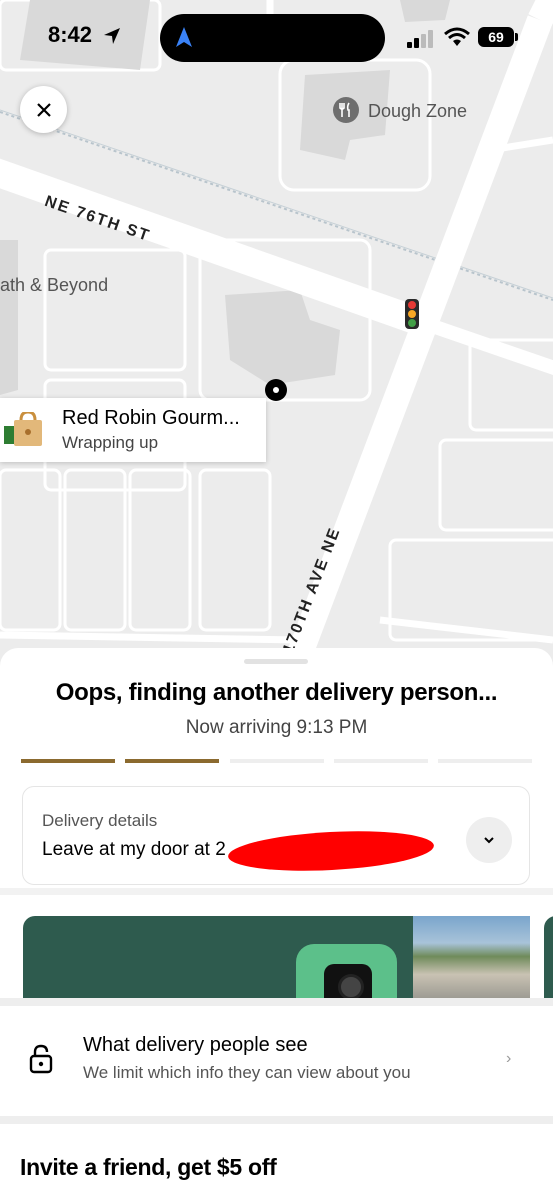 This screenshot has height=1200, width=553. What do you see at coordinates (496, 37) in the screenshot?
I see `battery-icon: 69` at bounding box center [496, 37].